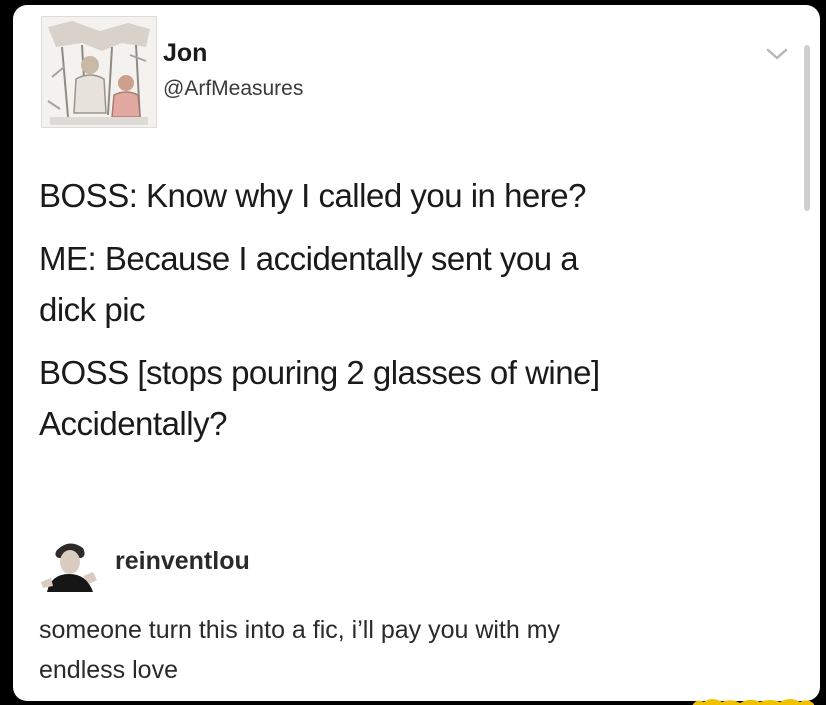 The height and width of the screenshot is (705, 826). Describe the element at coordinates (312, 195) in the screenshot. I see `post-text-line: BOSS: Know why I called you in here?` at that location.